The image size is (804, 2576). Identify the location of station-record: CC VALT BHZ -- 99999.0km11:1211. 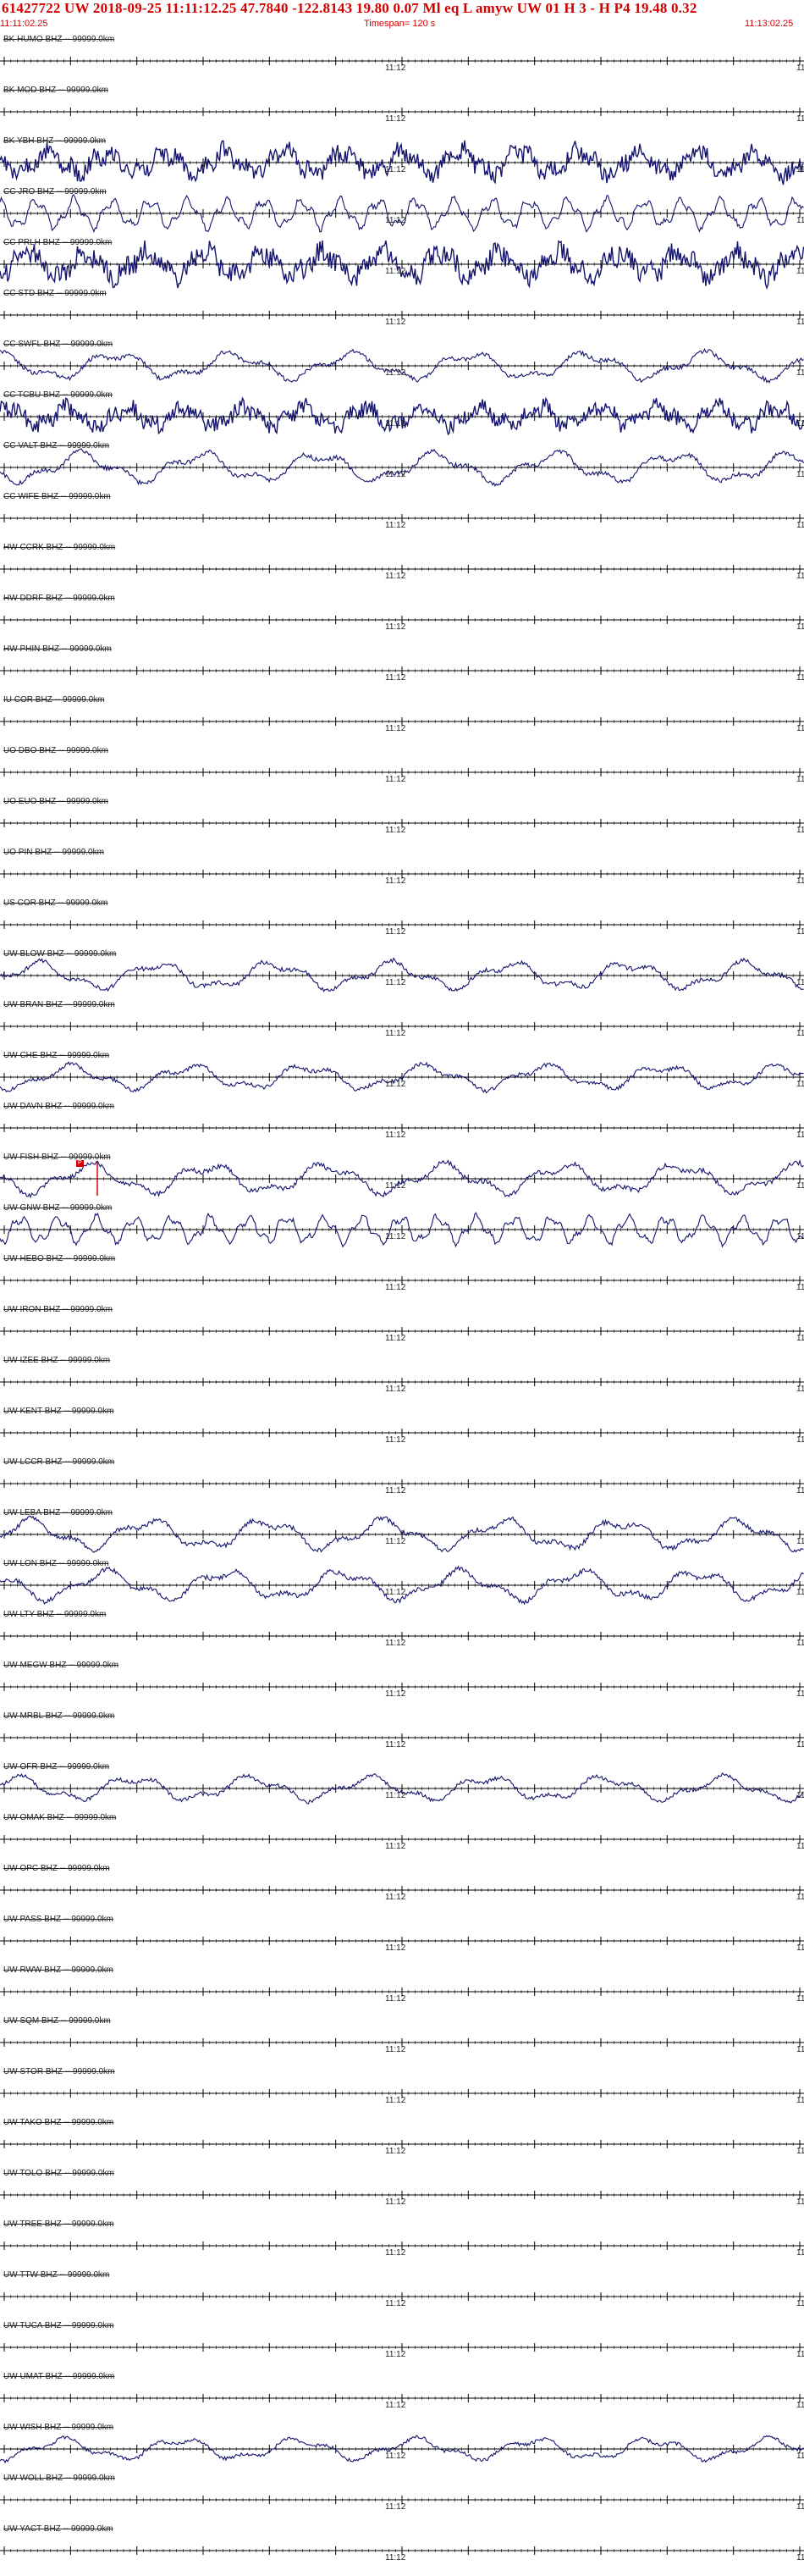
(402, 468).